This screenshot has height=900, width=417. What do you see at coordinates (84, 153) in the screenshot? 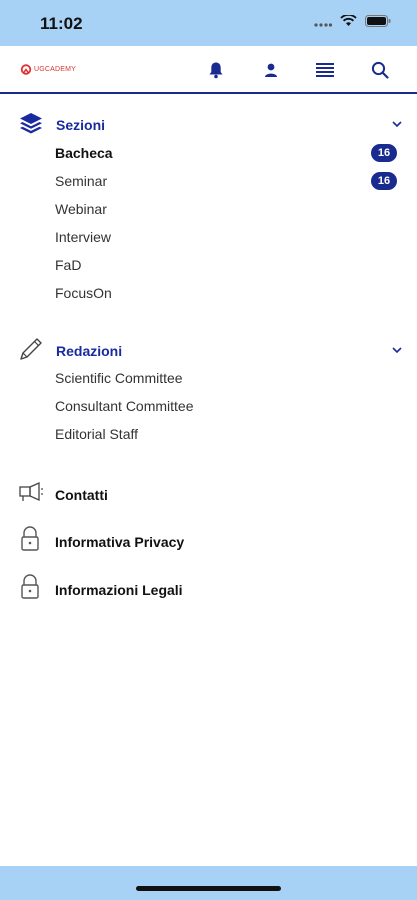
I see `nav-item-bacheca: Bacheca` at bounding box center [84, 153].